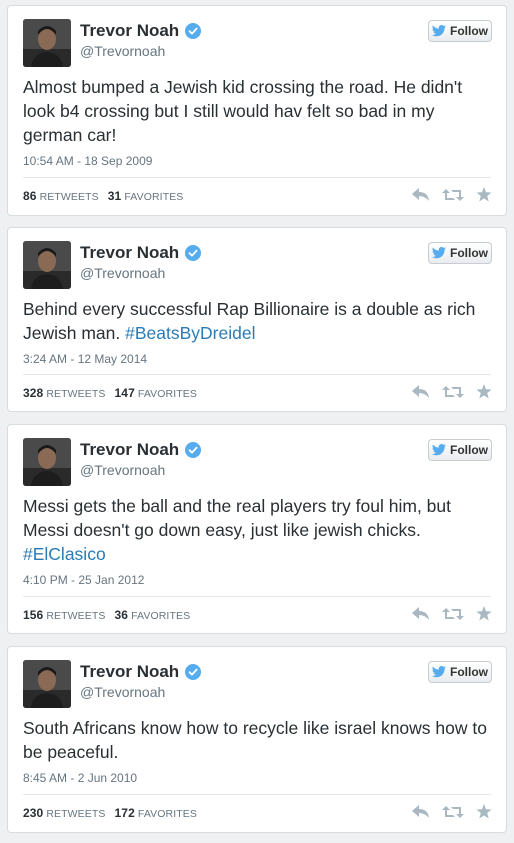 The image size is (514, 843). Describe the element at coordinates (125, 813) in the screenshot. I see `favorite-count: 172` at that location.